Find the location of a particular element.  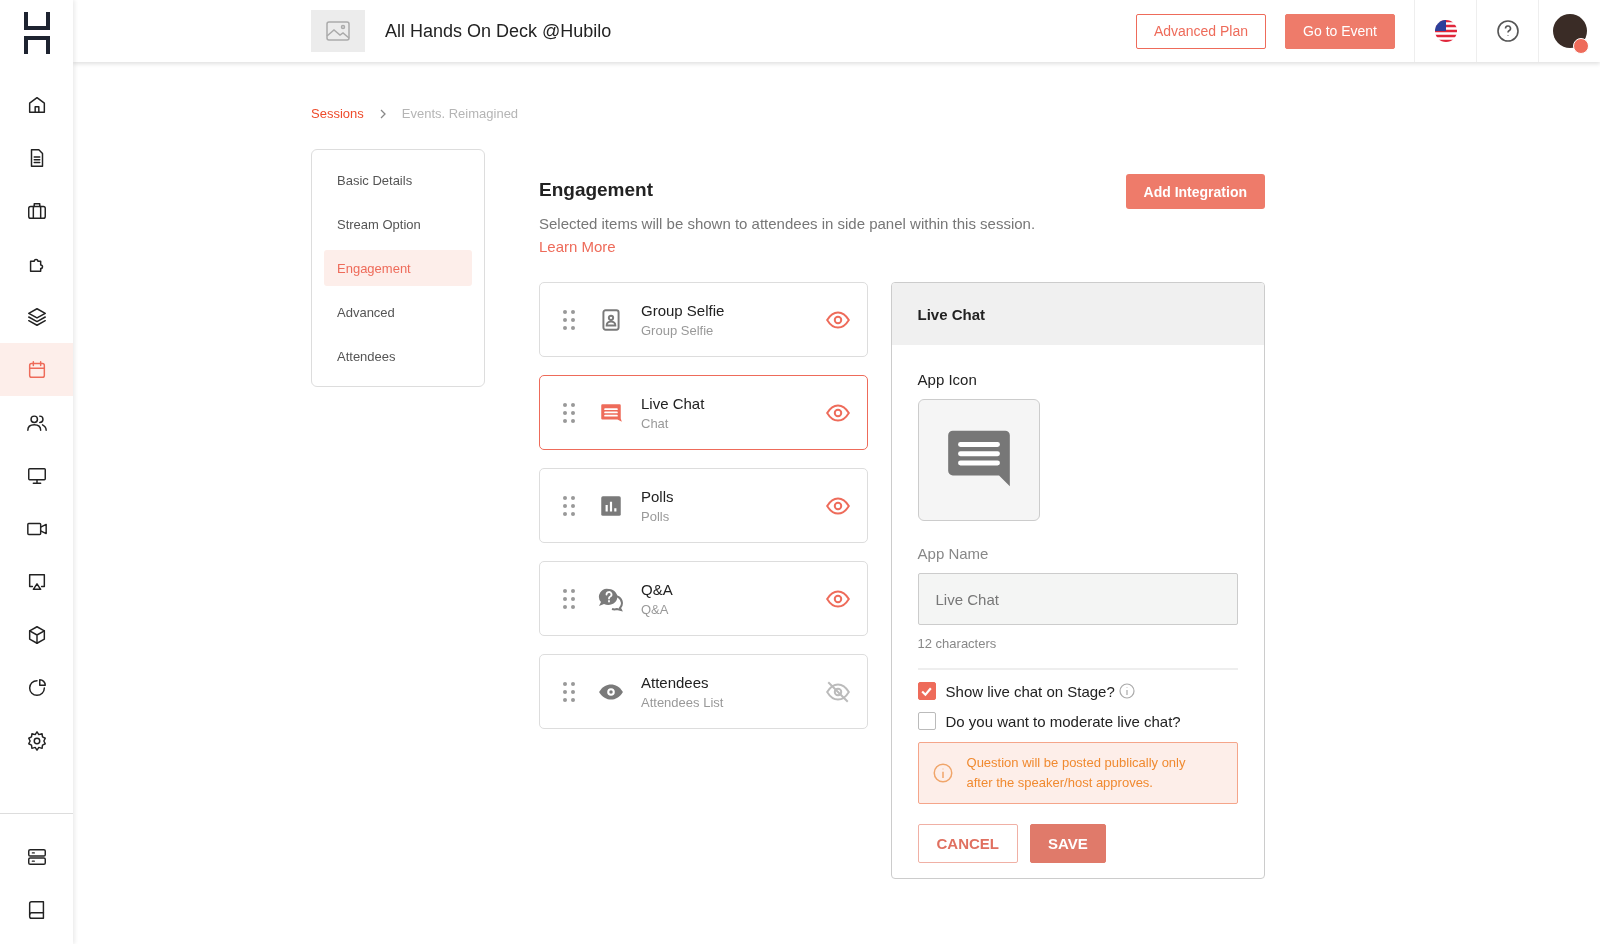

field-label: App Name is located at coordinates (953, 553).